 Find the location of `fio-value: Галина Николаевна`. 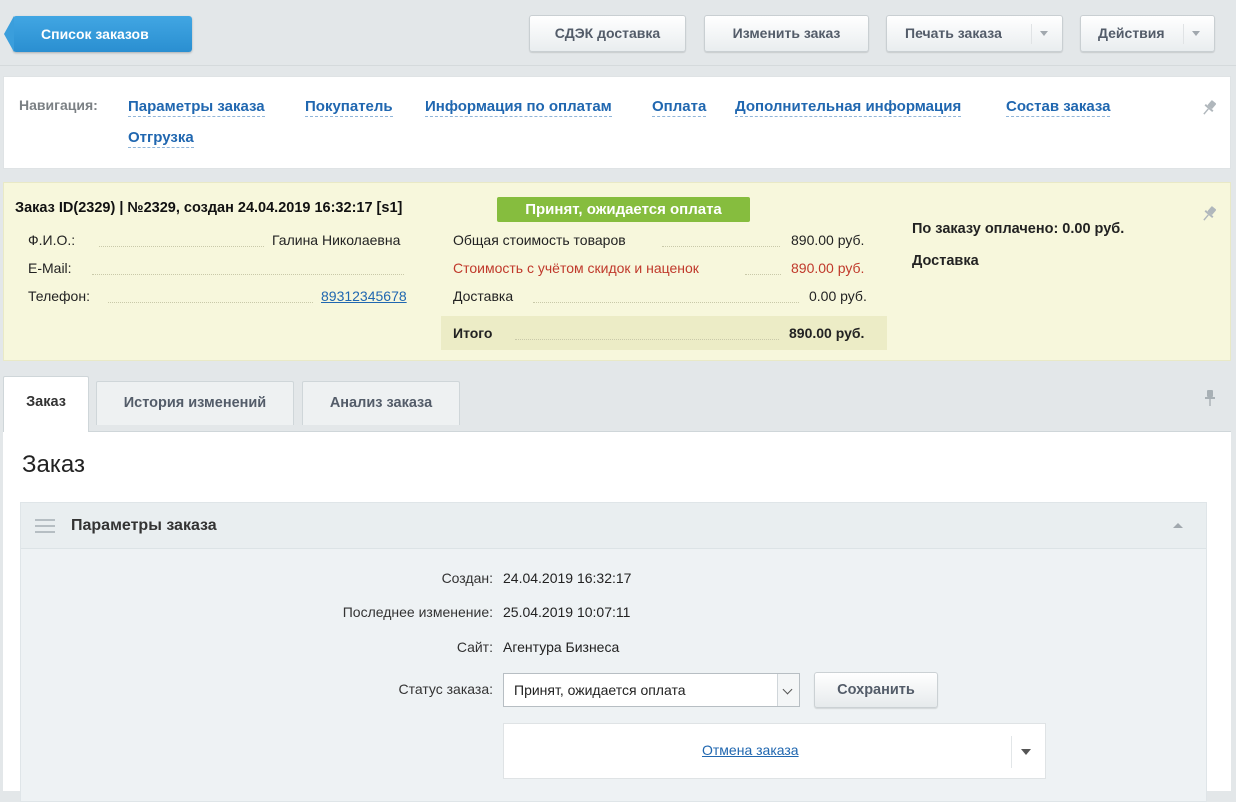

fio-value: Галина Николаевна is located at coordinates (336, 240).